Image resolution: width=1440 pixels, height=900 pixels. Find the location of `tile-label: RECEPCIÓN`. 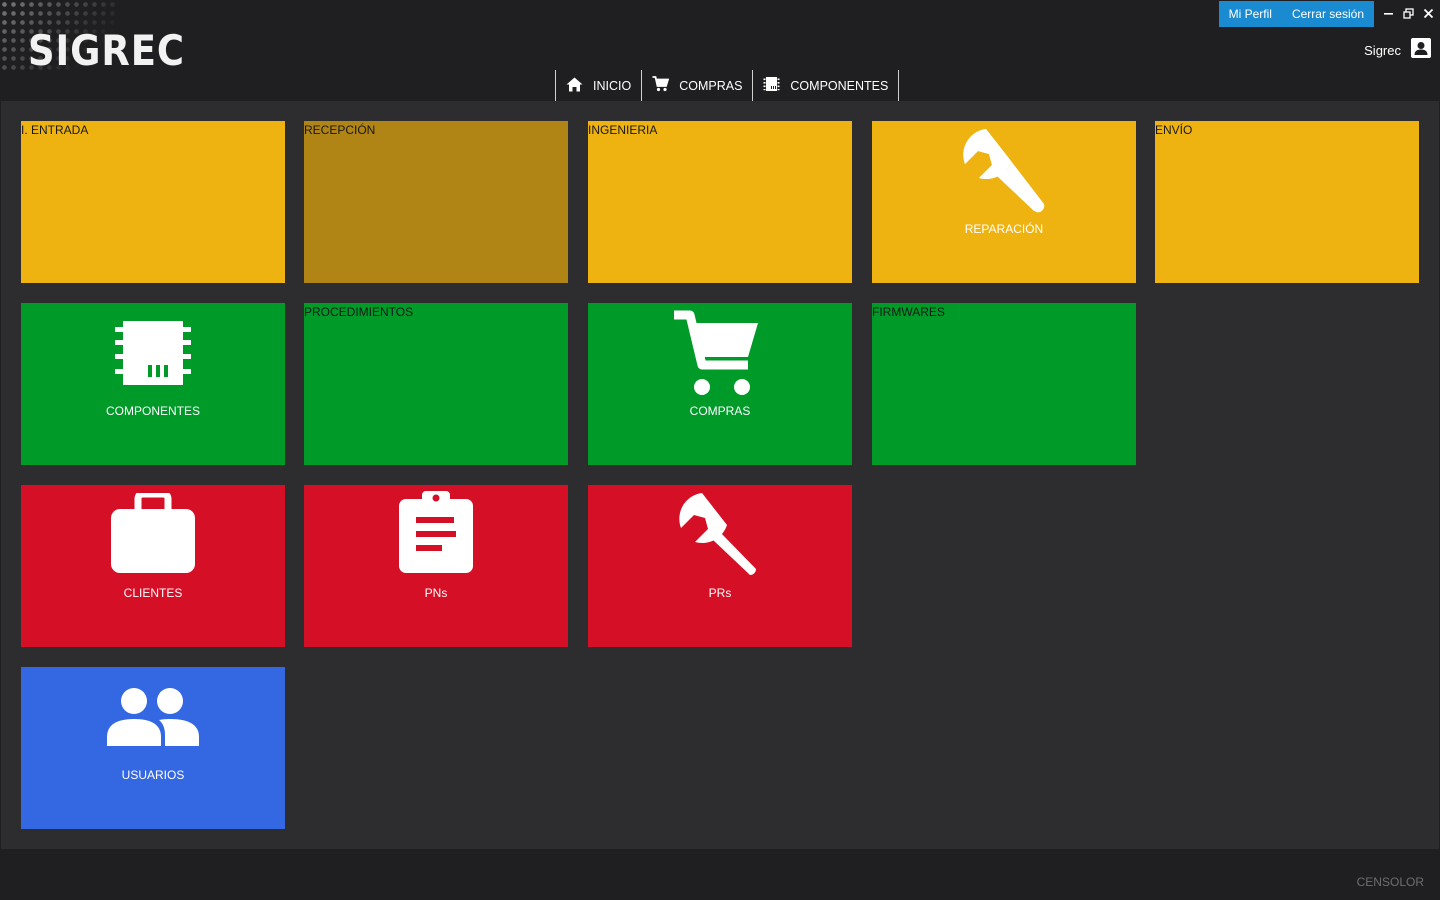

tile-label: RECEPCIÓN is located at coordinates (340, 130).